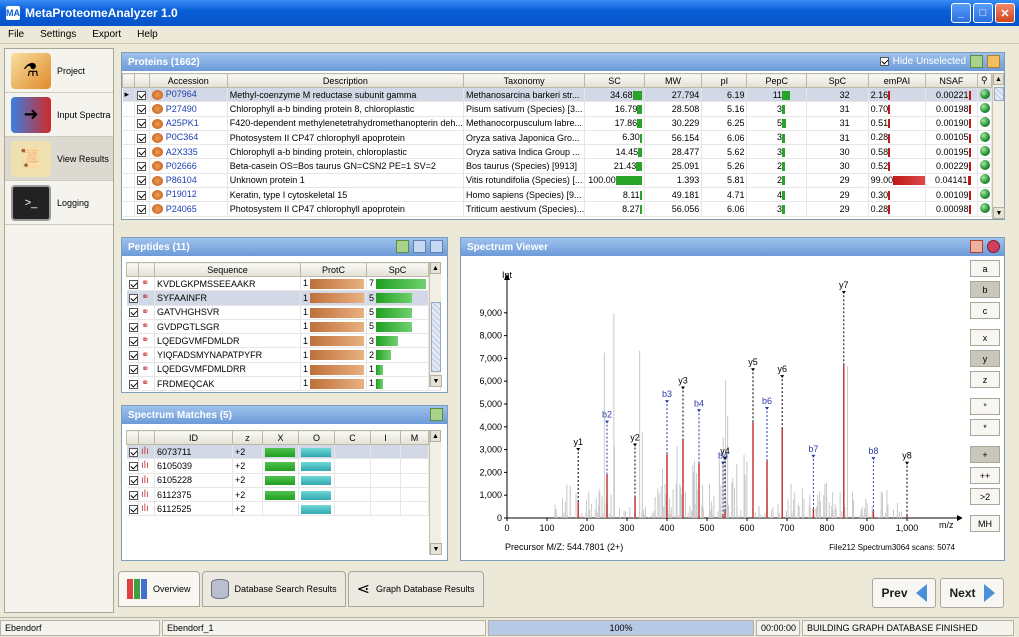 The image size is (1019, 637). Describe the element at coordinates (673, 80) in the screenshot. I see `col-mw: MW` at that location.